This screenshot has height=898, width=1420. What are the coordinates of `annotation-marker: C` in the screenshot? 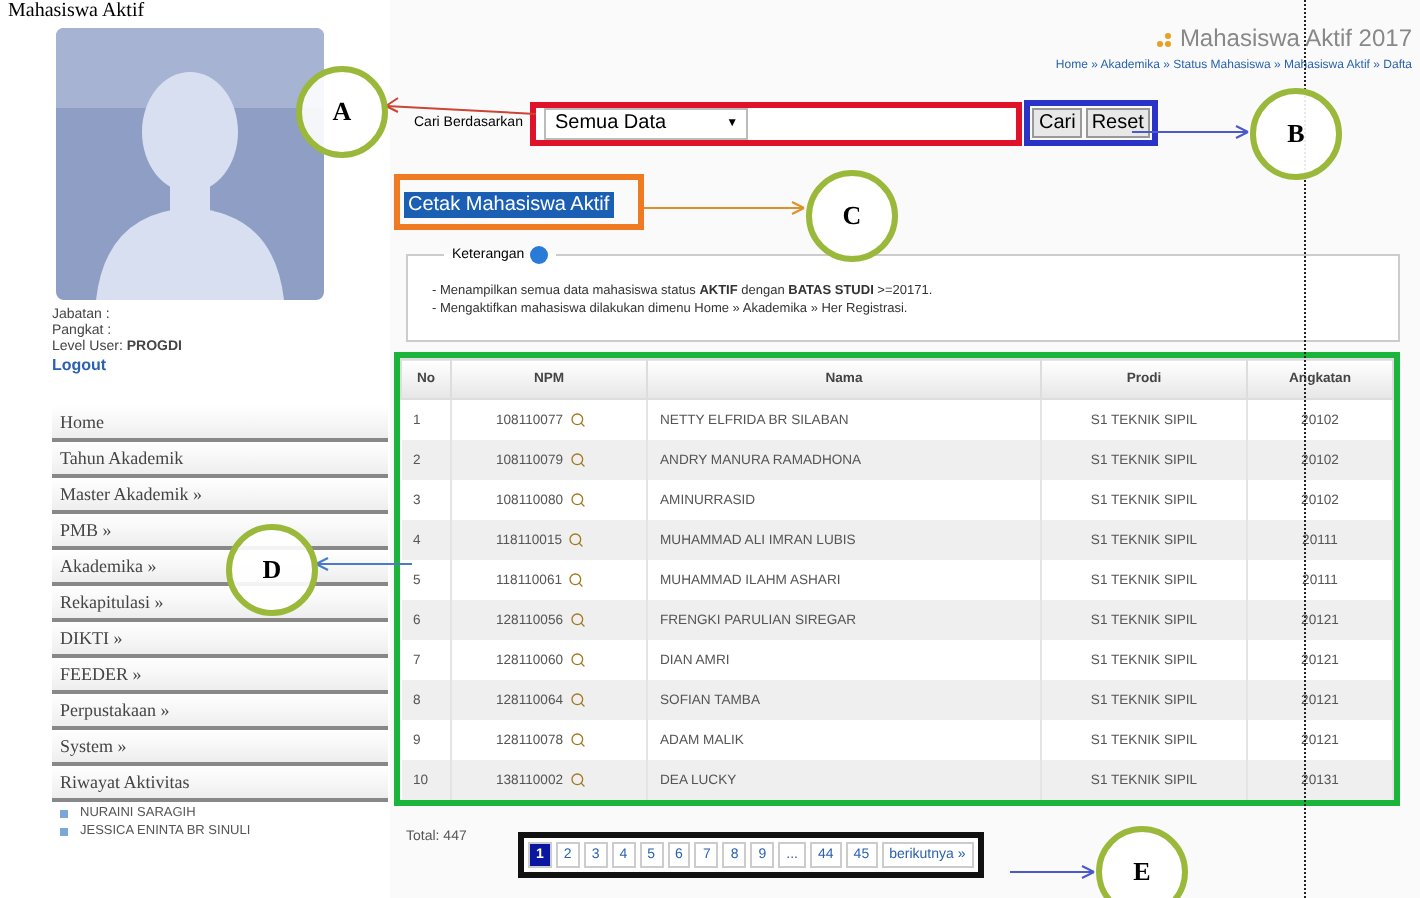 It's located at (852, 216).